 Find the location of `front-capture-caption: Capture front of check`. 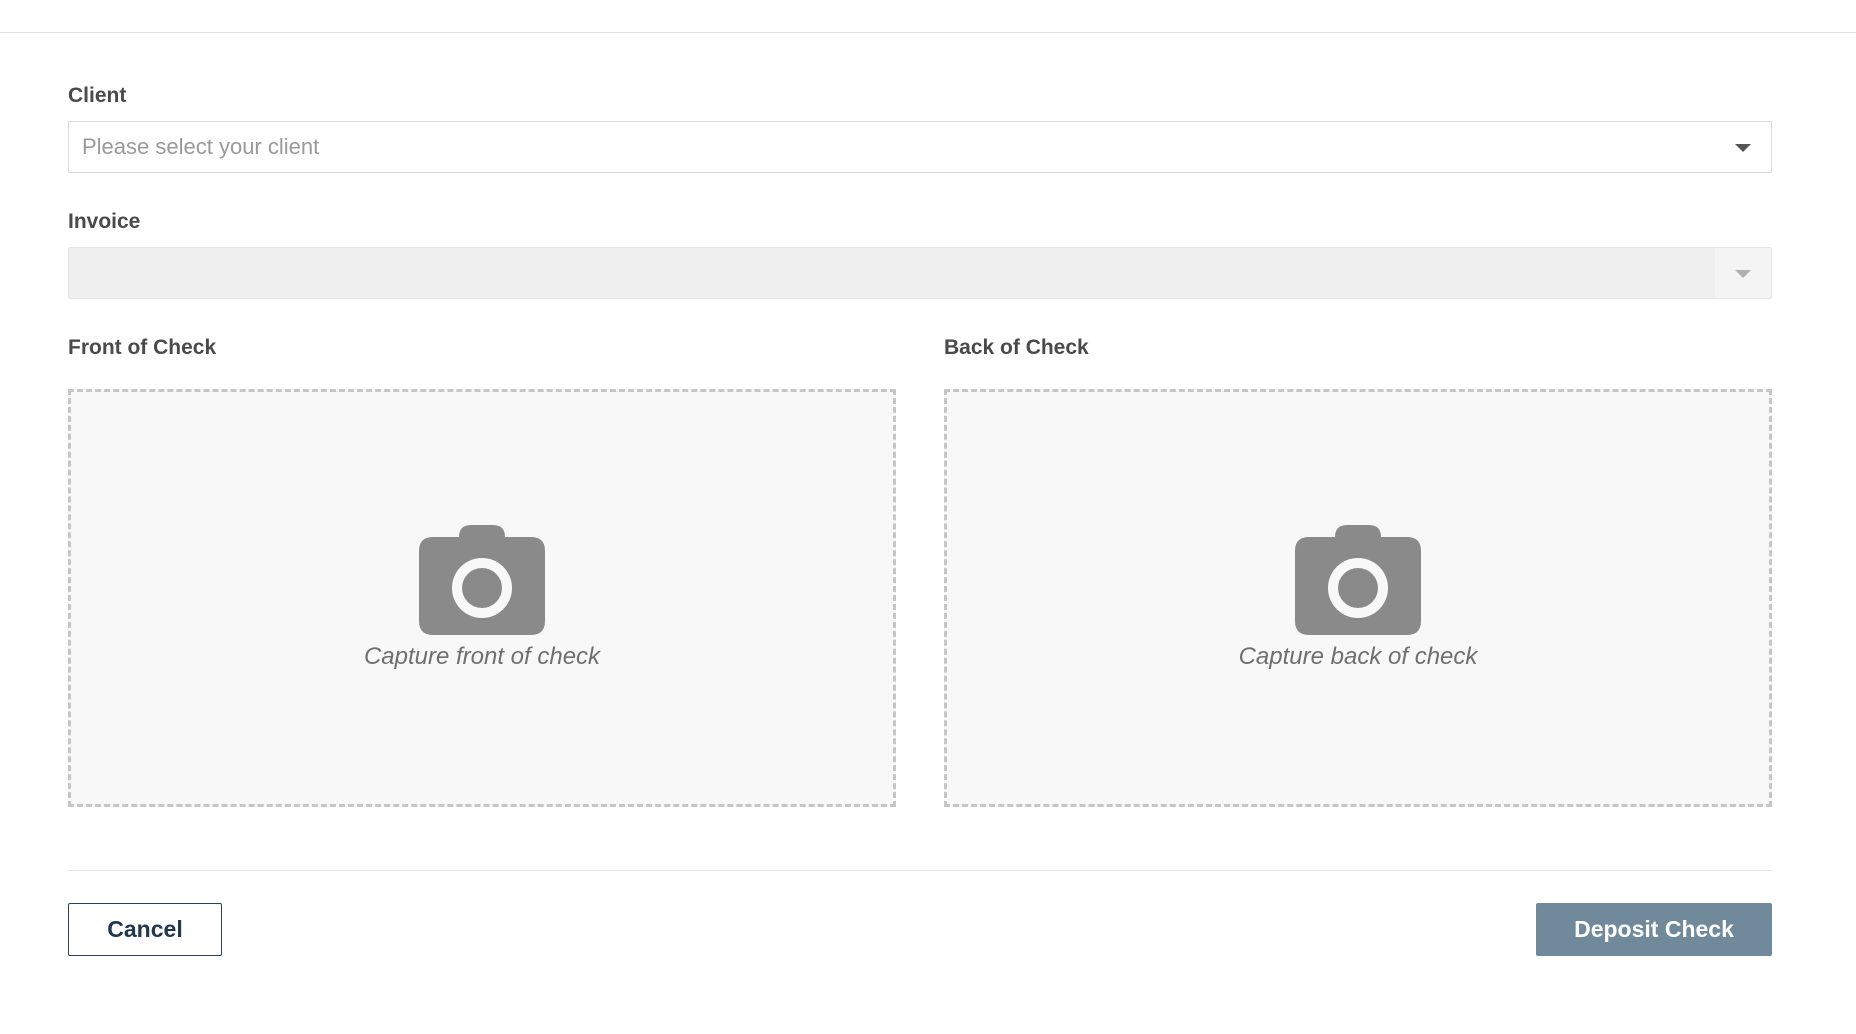

front-capture-caption: Capture front of check is located at coordinates (482, 656).